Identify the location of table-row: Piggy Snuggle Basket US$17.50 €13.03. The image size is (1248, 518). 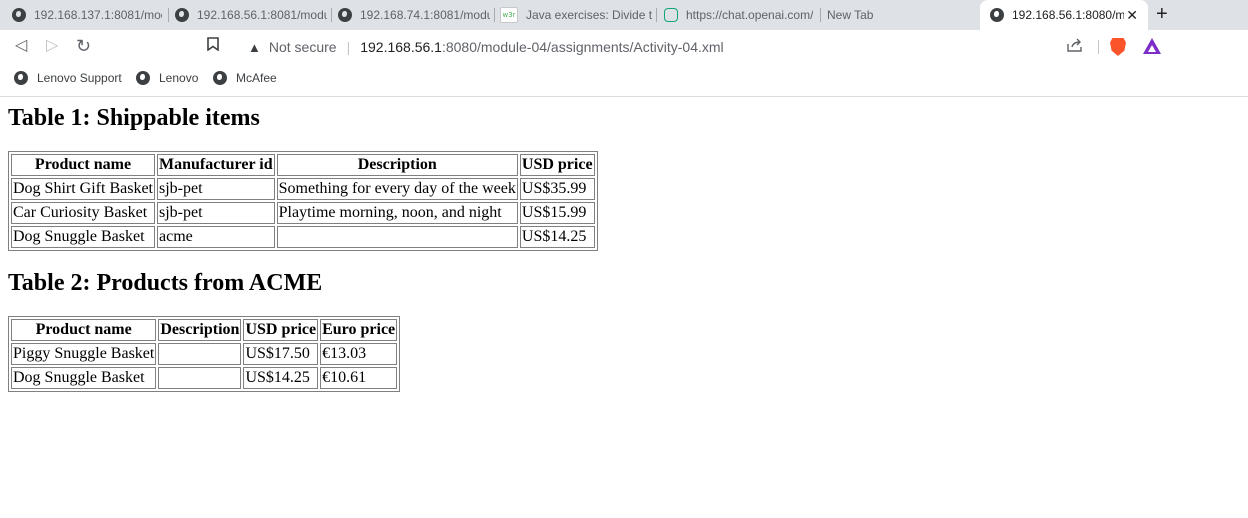
(204, 354).